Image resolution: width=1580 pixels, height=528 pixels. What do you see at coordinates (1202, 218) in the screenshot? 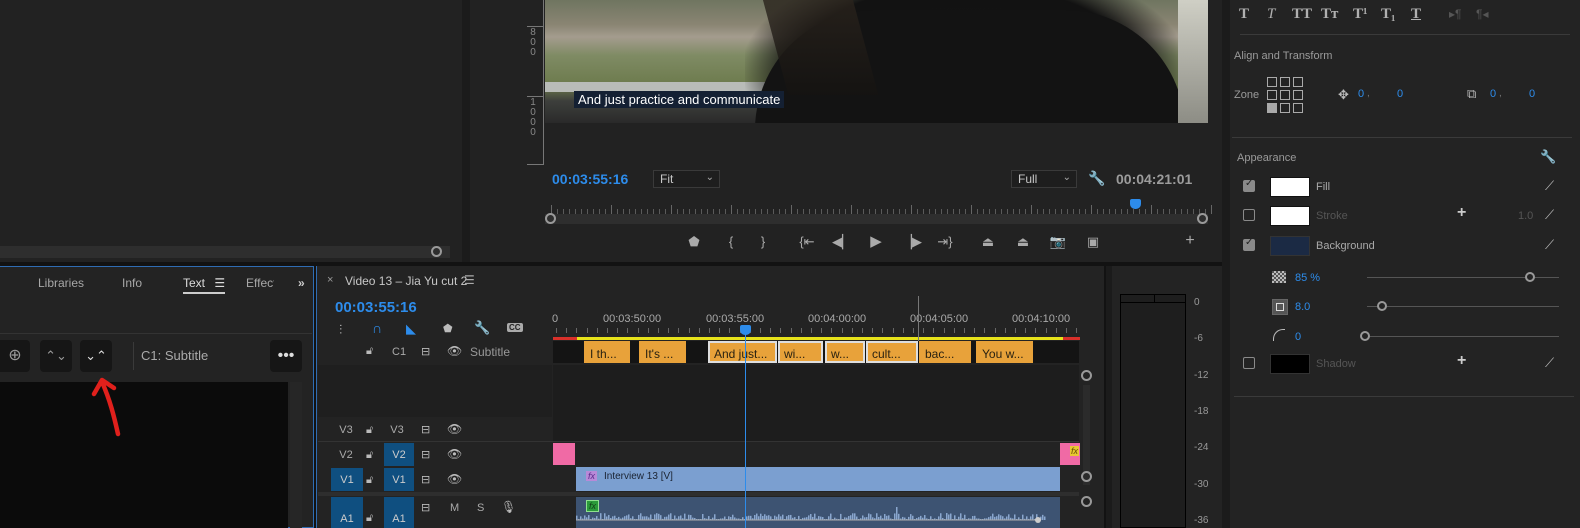
I see `zoom-bar-end-handle` at bounding box center [1202, 218].